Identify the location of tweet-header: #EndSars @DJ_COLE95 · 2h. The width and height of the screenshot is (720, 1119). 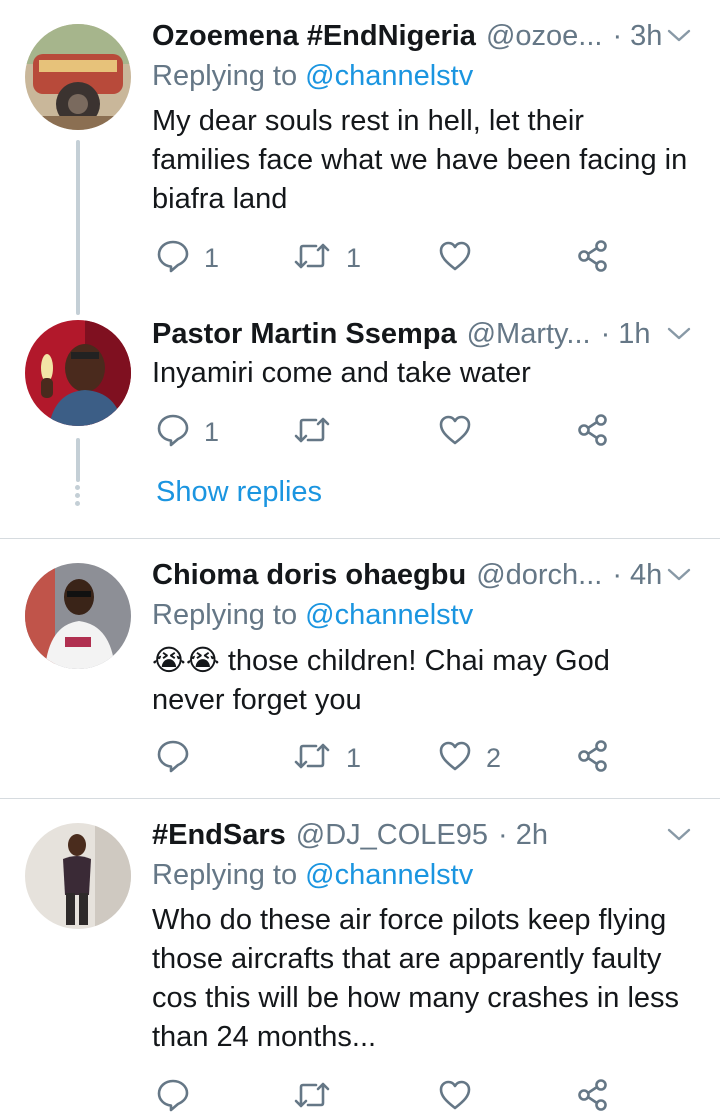
(423, 835).